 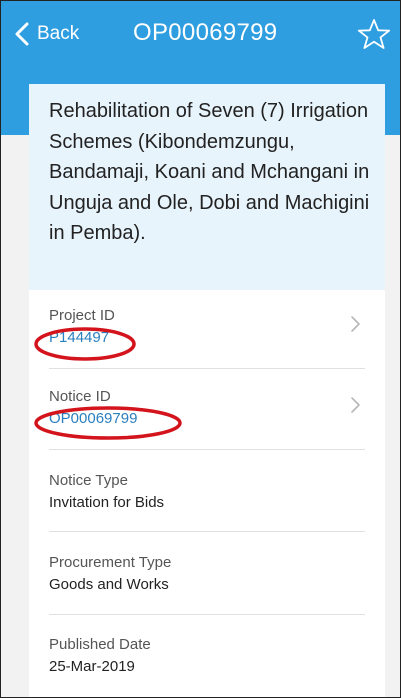 I want to click on published-date-value: 25-Mar-2019, so click(x=92, y=666).